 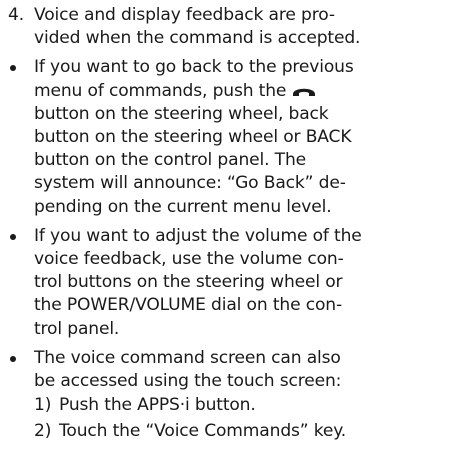 What do you see at coordinates (190, 183) in the screenshot?
I see `bullet-go-back-line-6: system will announce: “Go Back” de-` at bounding box center [190, 183].